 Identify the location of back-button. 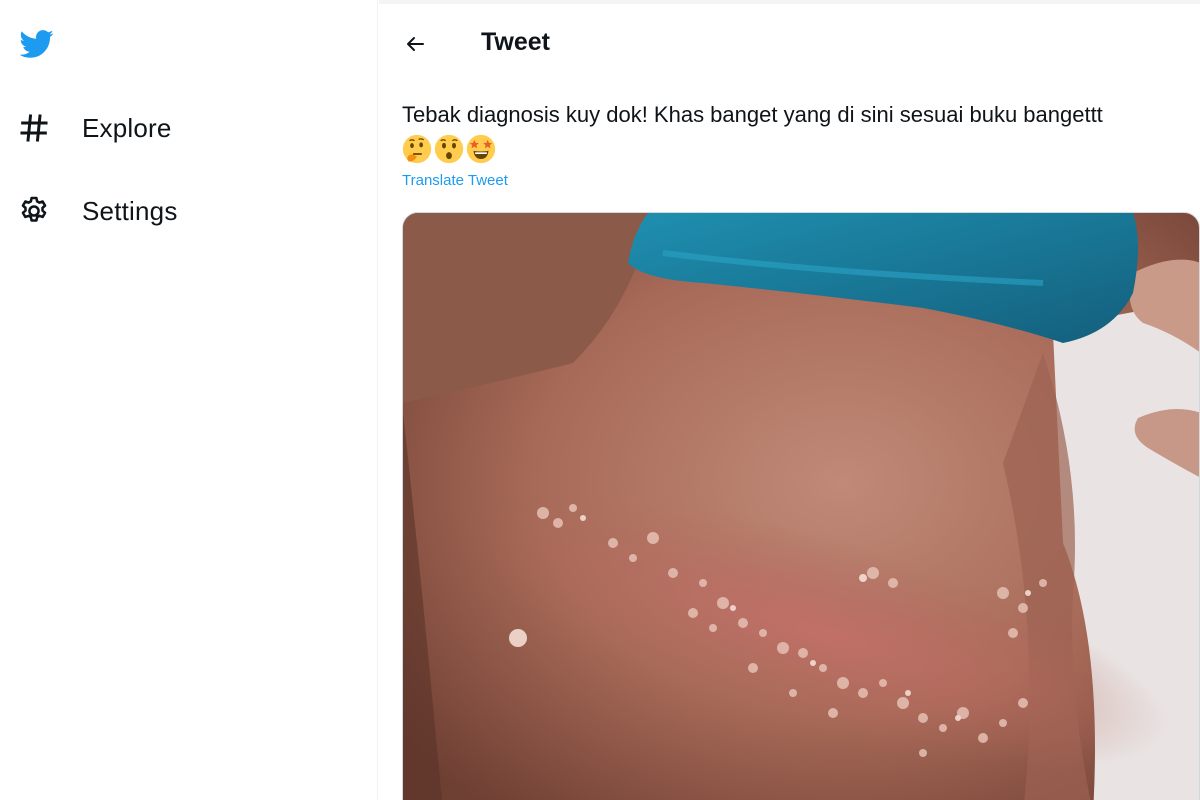
(415, 44).